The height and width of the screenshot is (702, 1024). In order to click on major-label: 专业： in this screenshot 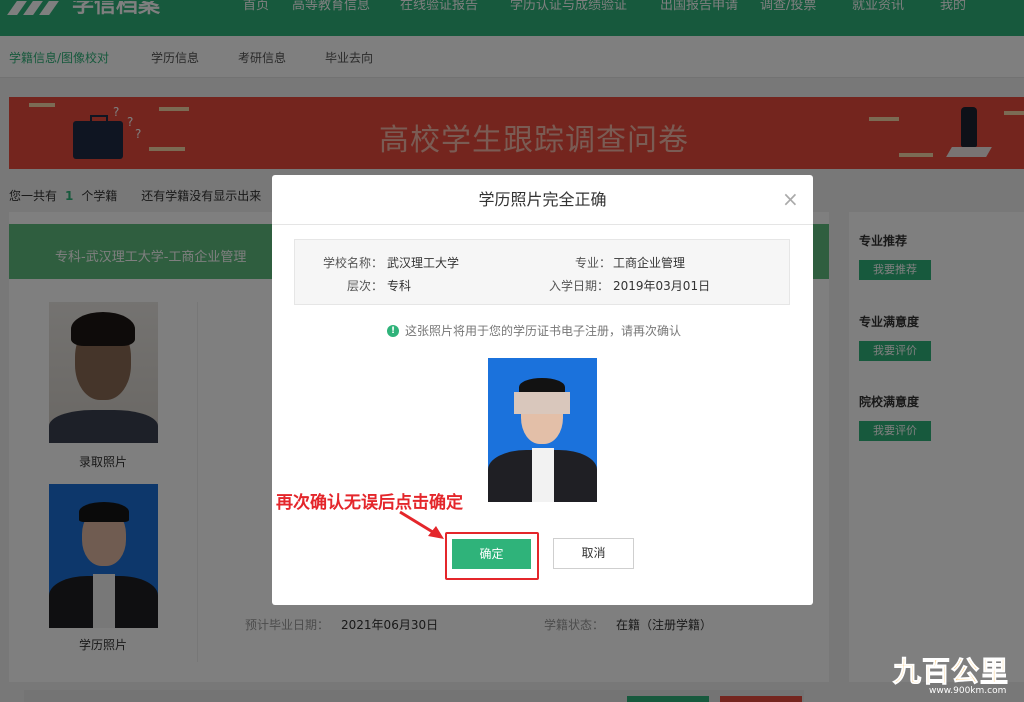, I will do `click(593, 263)`.